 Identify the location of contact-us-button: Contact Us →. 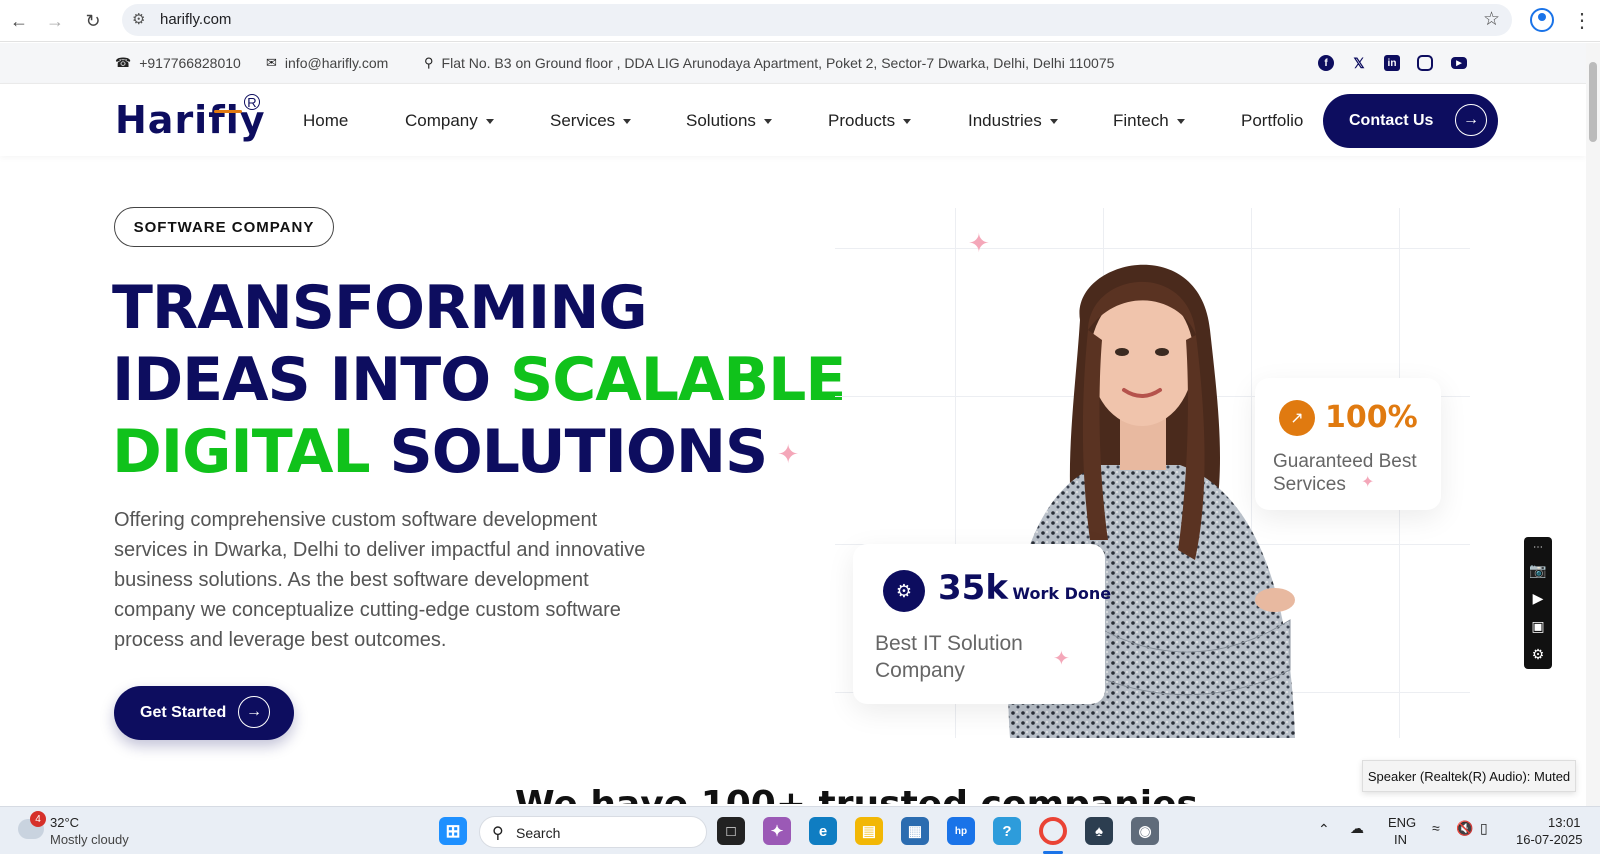
(1410, 121).